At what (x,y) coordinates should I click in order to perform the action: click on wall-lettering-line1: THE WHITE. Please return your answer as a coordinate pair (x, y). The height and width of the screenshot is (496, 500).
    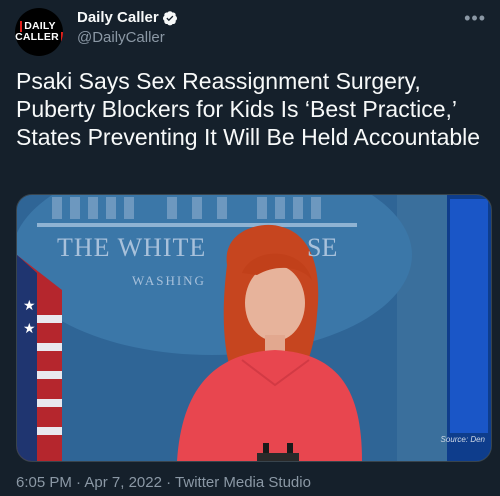
    Looking at the image, I should click on (132, 247).